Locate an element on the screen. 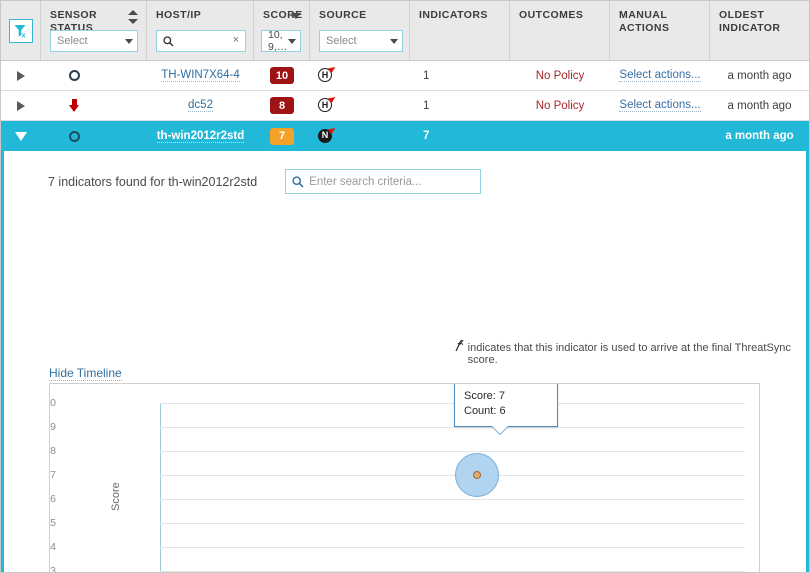 This screenshot has width=810, height=573. y-tick-label: 7 is located at coordinates (53, 475).